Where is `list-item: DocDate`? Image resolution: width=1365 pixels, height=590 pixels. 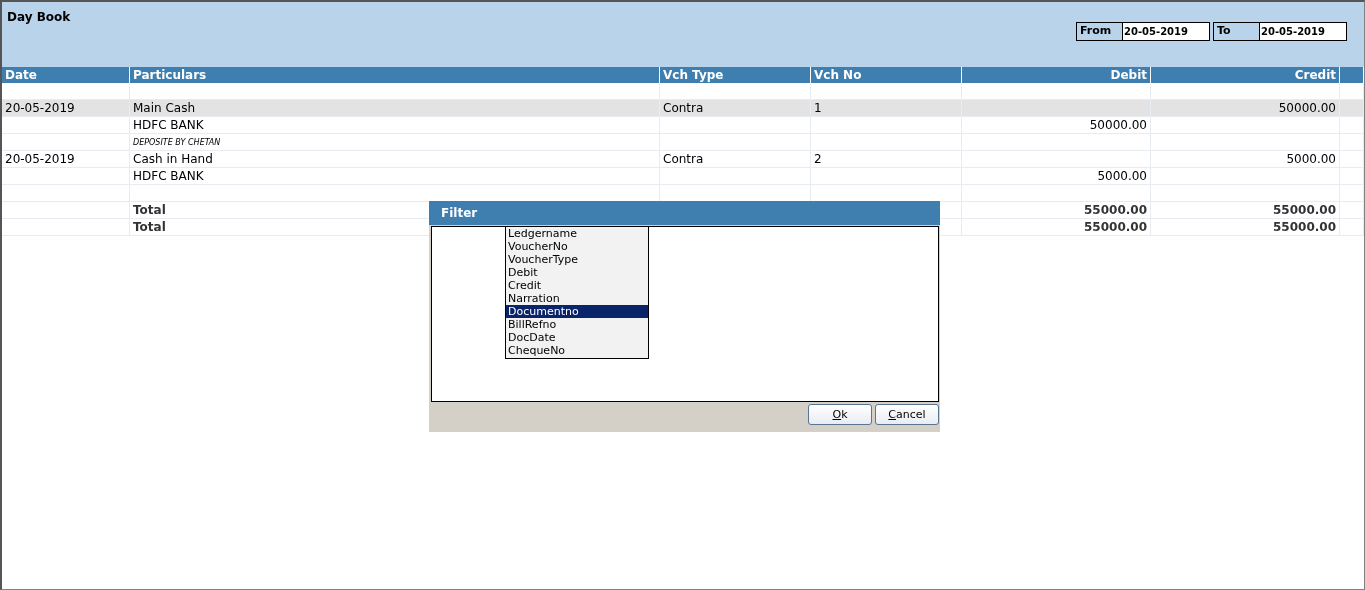 list-item: DocDate is located at coordinates (577, 337).